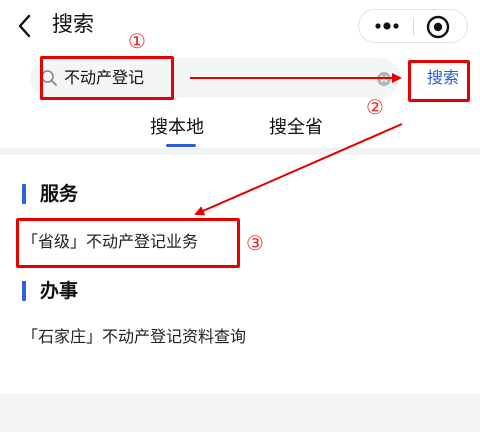 The height and width of the screenshot is (432, 480). Describe the element at coordinates (104, 77) in the screenshot. I see `search-query-text: 不动产登记` at that location.